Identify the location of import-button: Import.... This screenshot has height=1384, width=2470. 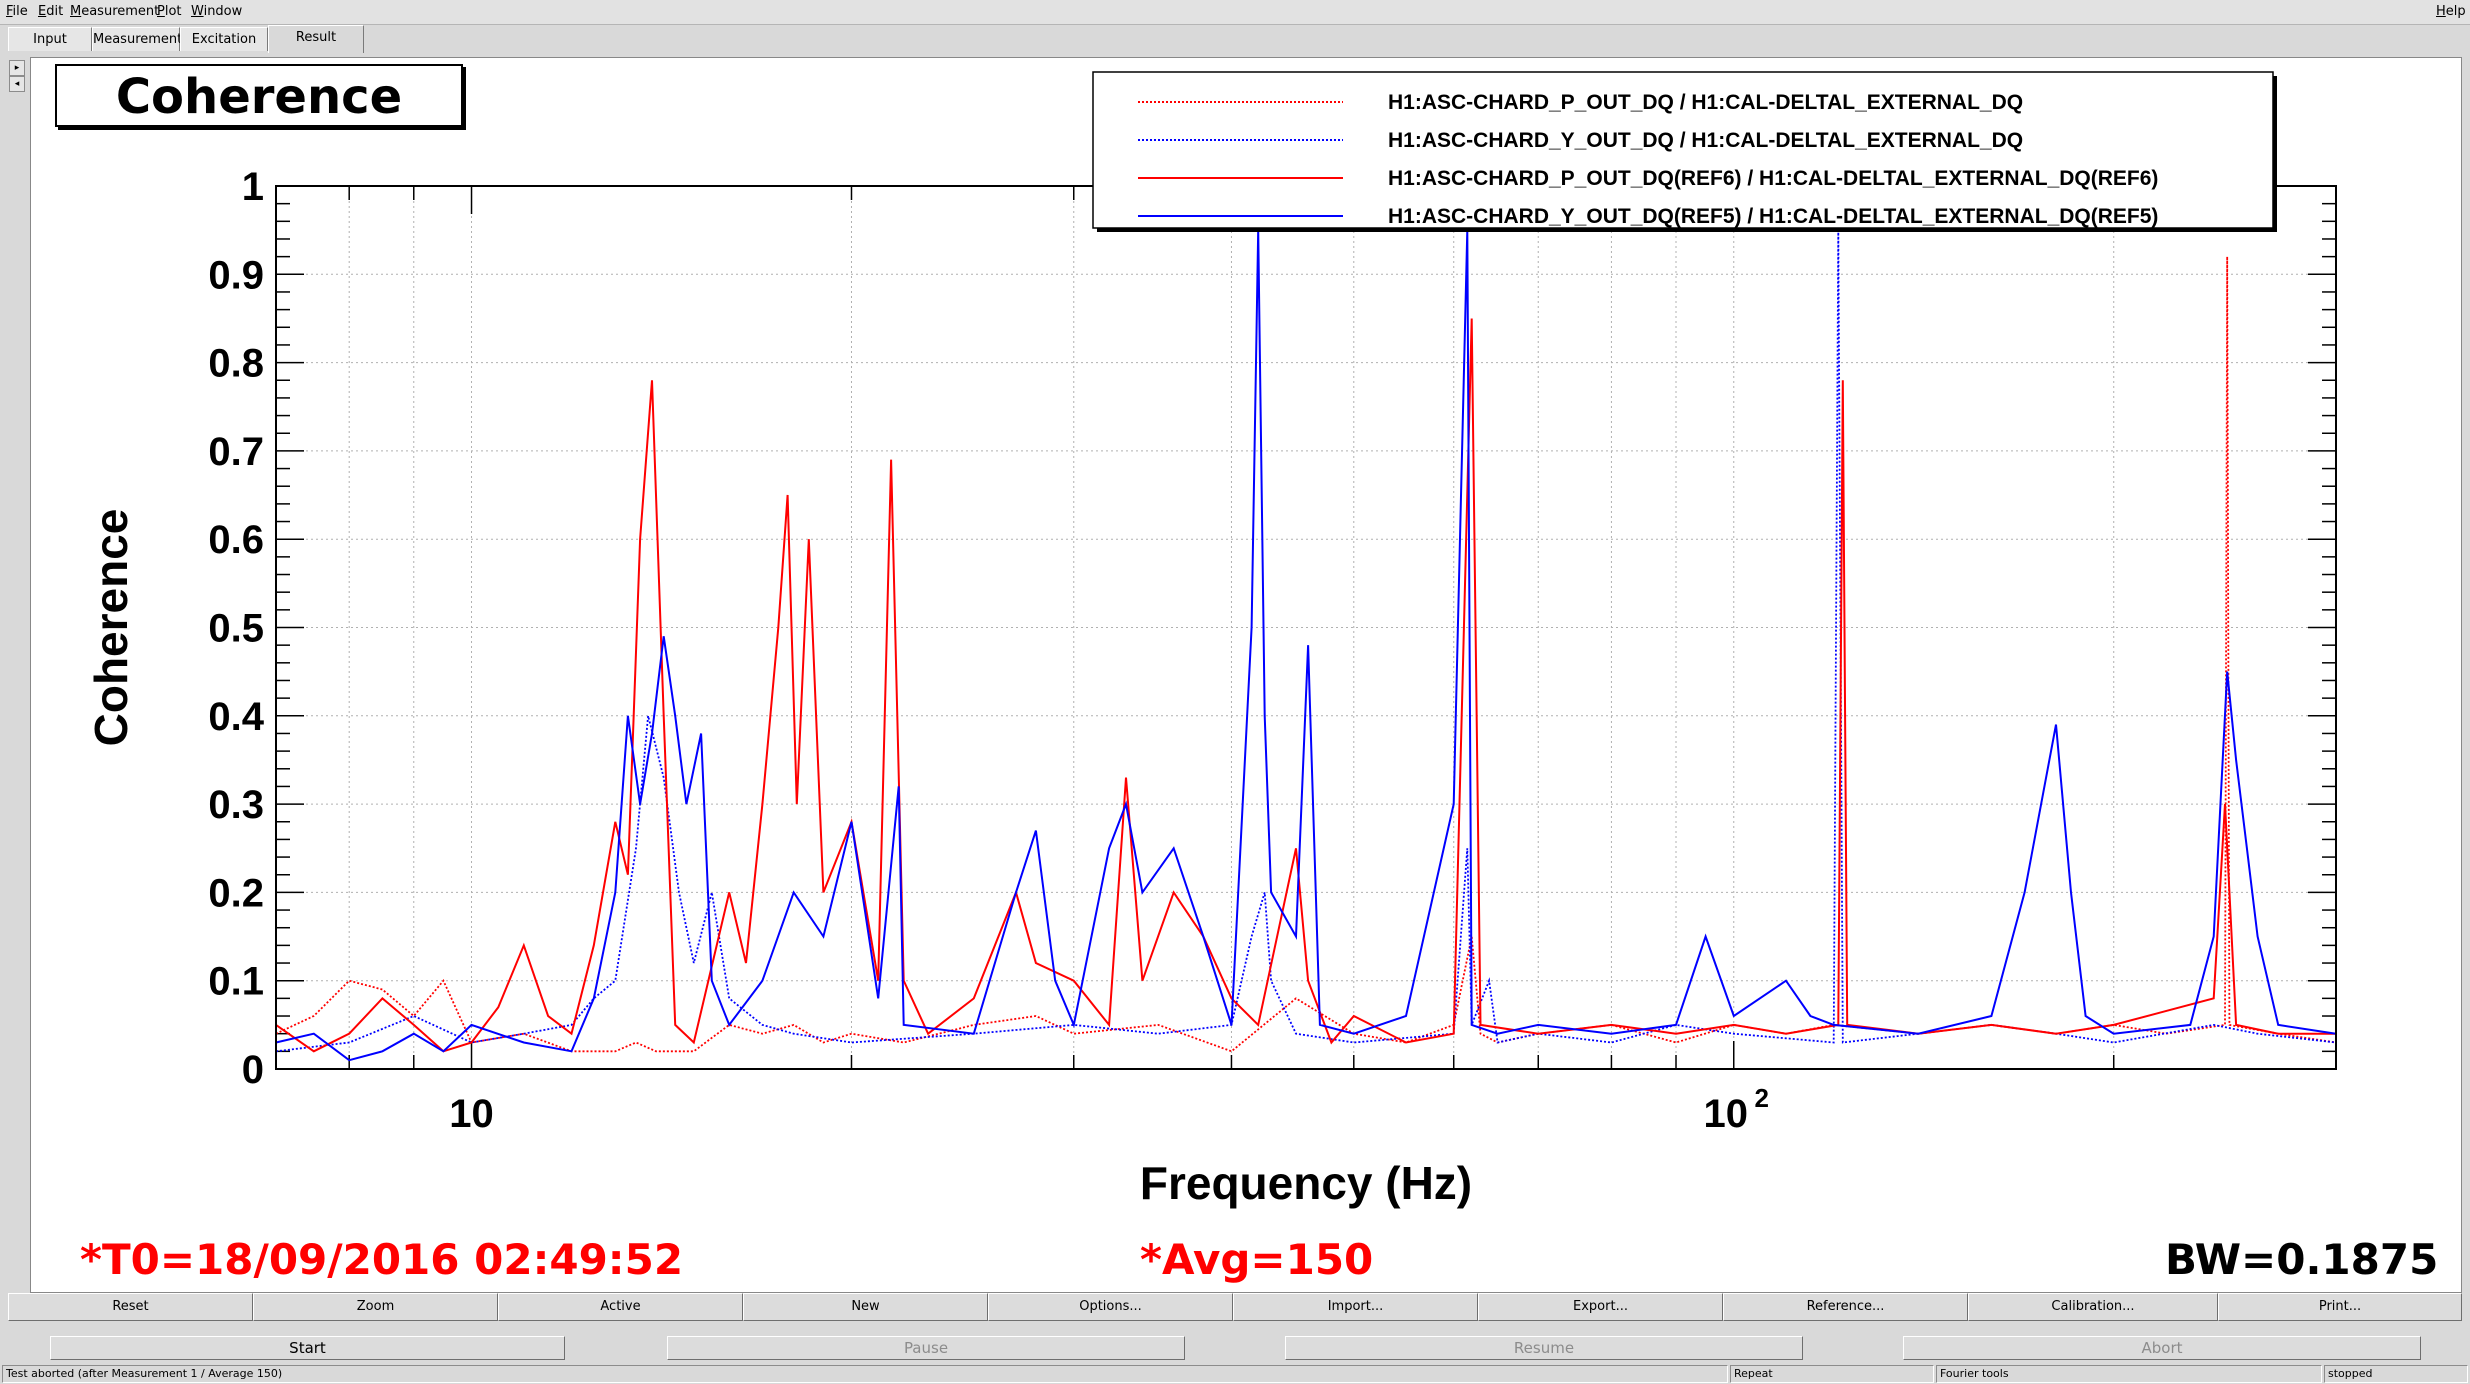
(1355, 1307).